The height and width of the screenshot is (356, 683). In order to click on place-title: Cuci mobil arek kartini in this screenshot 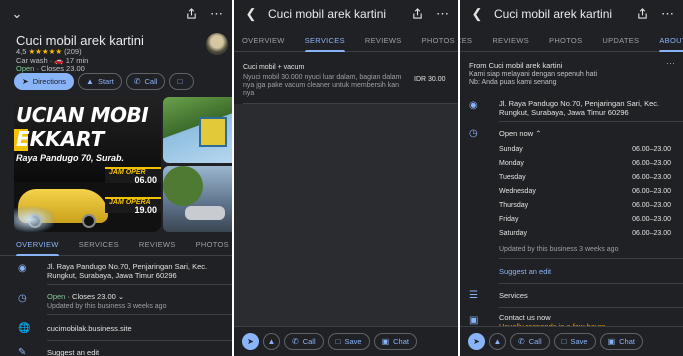, I will do `click(80, 40)`.